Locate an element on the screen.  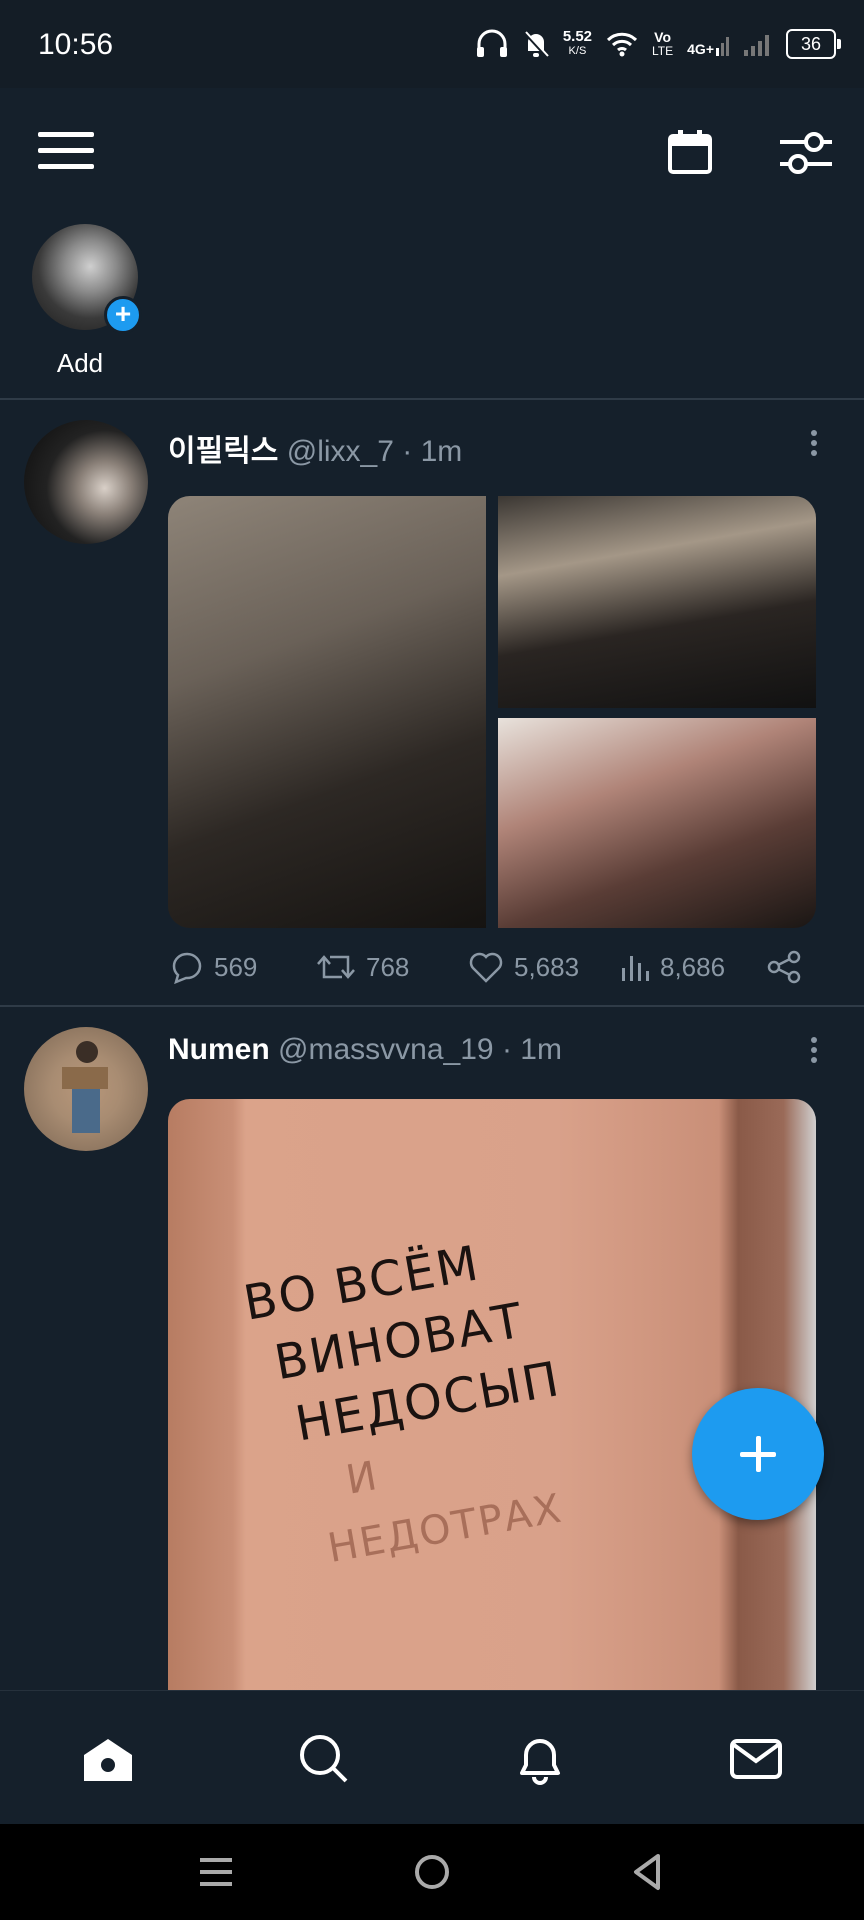
add-fleet-label: Add is located at coordinates (80, 363).